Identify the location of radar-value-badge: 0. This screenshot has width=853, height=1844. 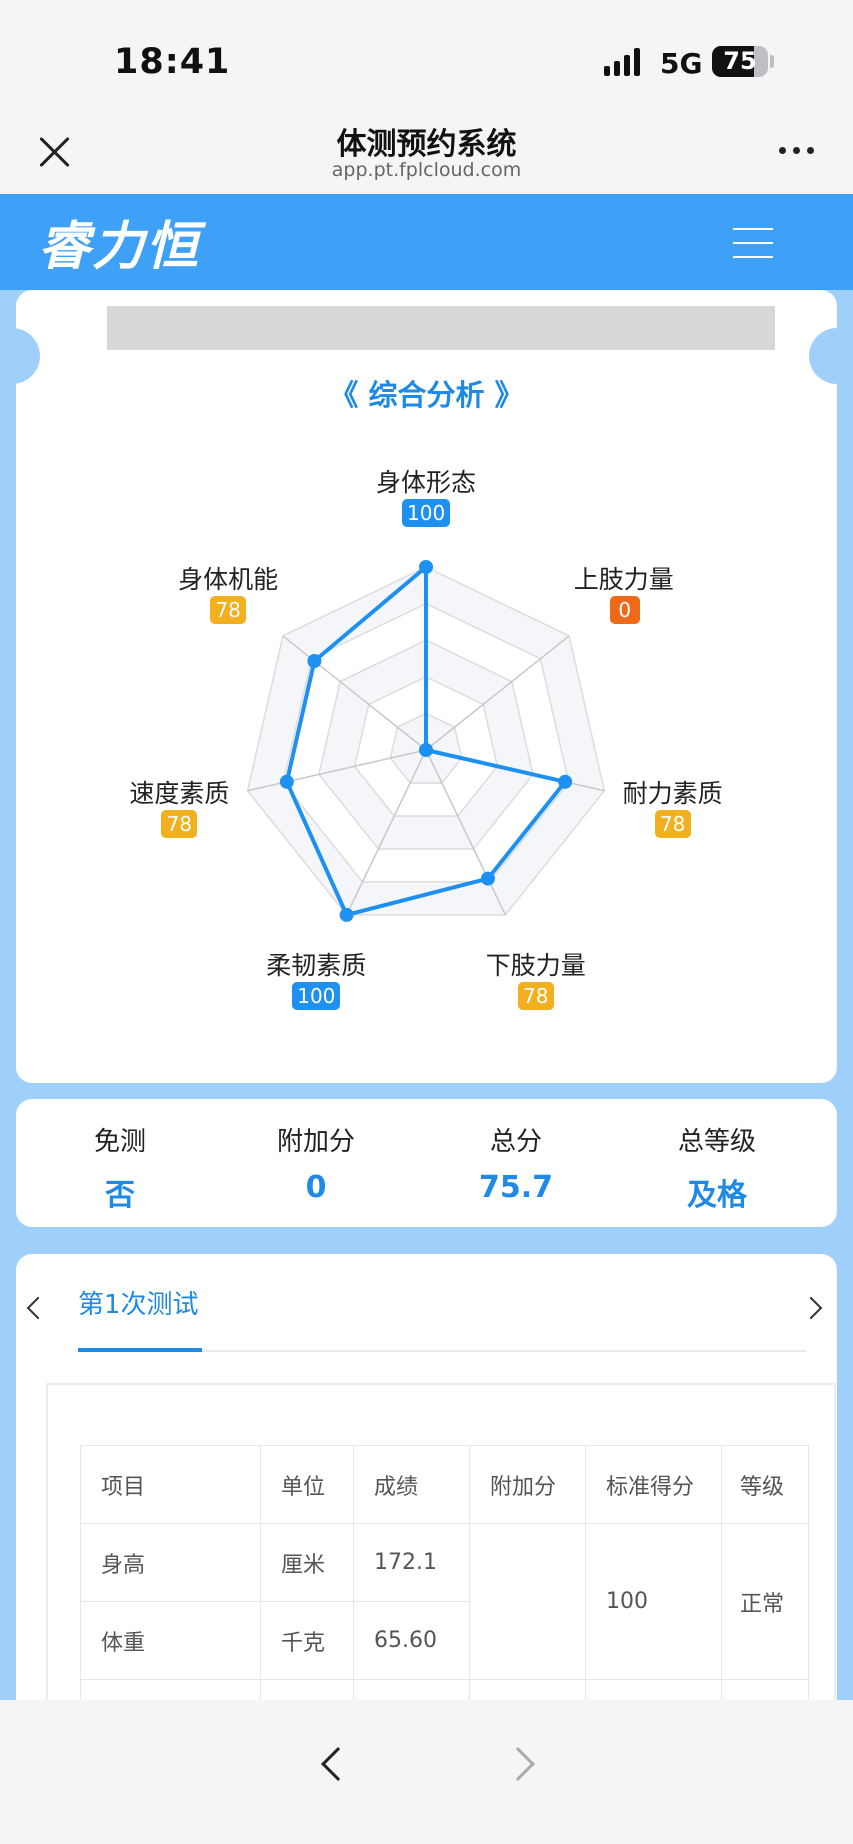
(624, 610).